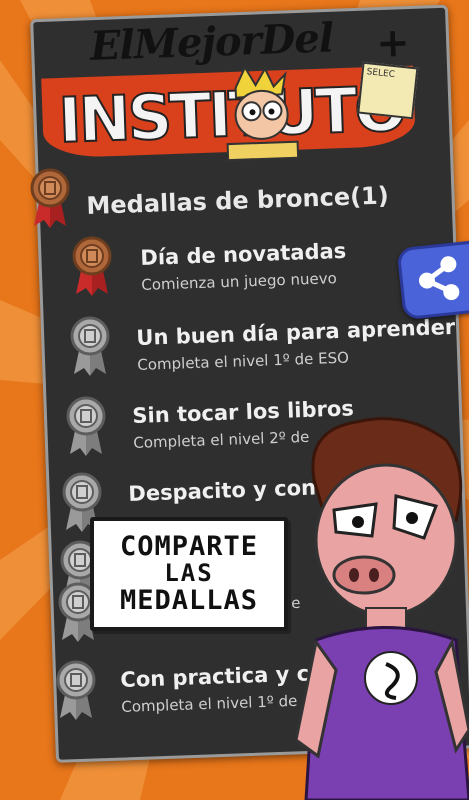 The image size is (469, 800). What do you see at coordinates (92, 266) in the screenshot?
I see `bronze-medal-icon` at bounding box center [92, 266].